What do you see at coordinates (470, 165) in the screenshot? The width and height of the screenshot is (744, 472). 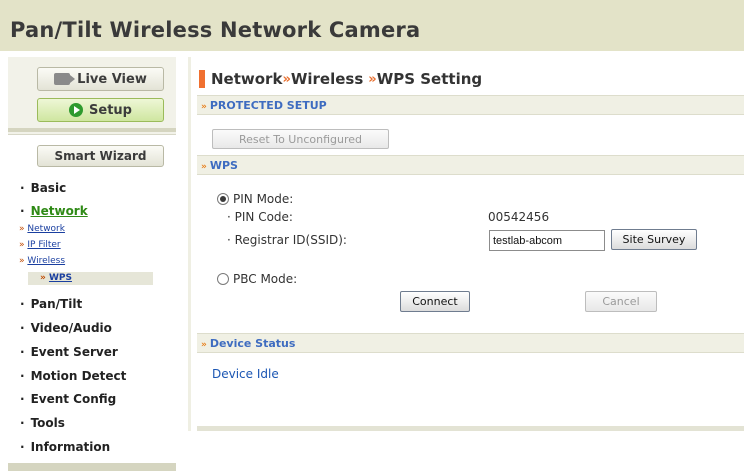 I see `section-wps: » WPS` at bounding box center [470, 165].